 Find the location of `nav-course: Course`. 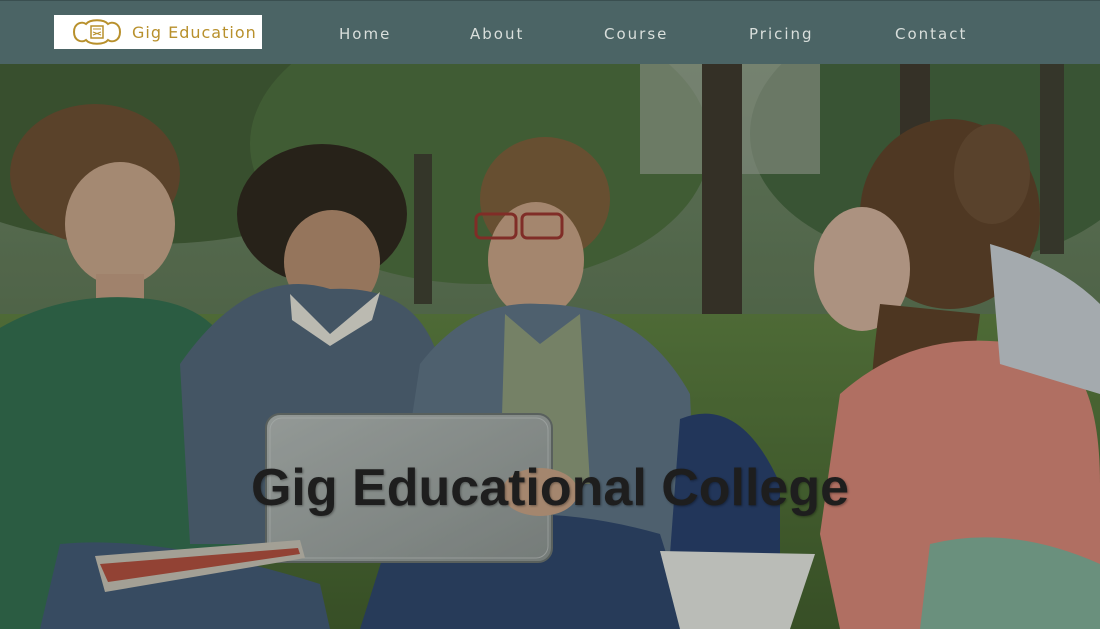

nav-course: Course is located at coordinates (636, 34).